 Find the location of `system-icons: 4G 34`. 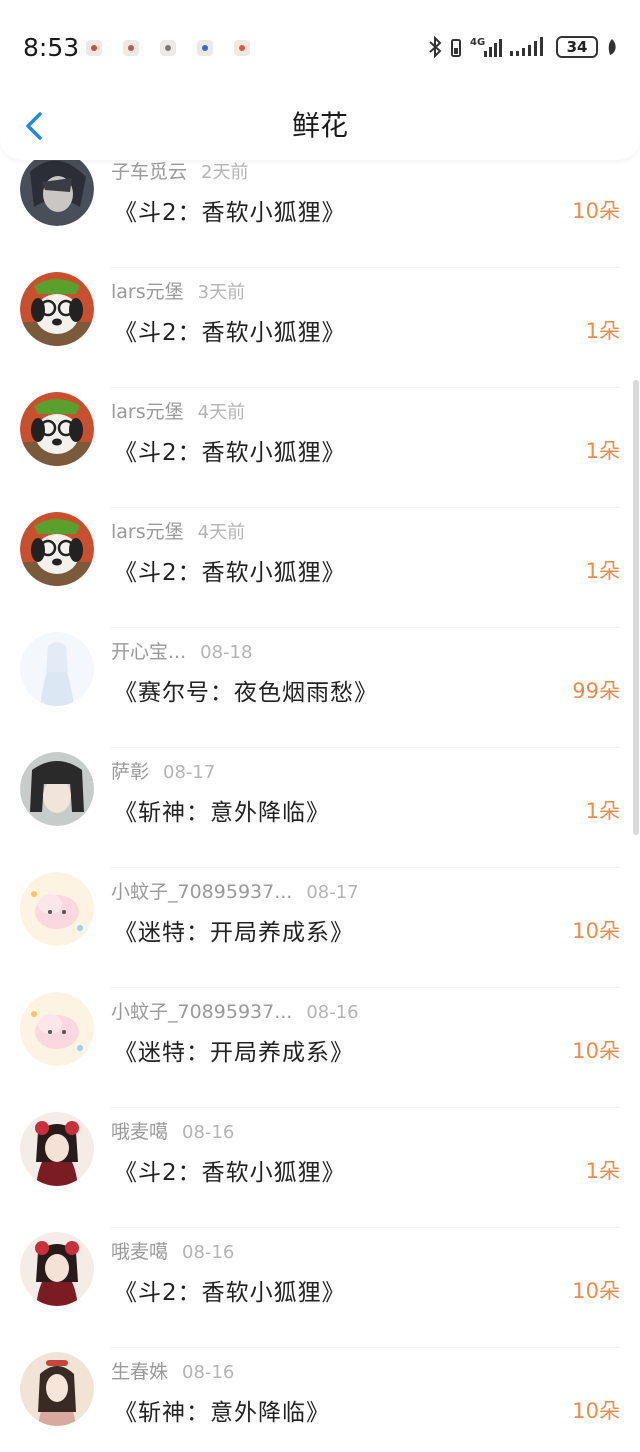

system-icons: 4G 34 is located at coordinates (523, 47).